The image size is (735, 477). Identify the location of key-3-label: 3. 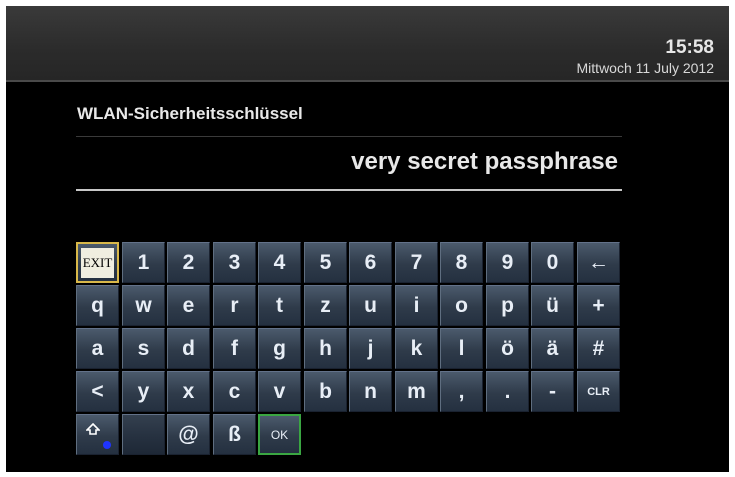
(234, 262).